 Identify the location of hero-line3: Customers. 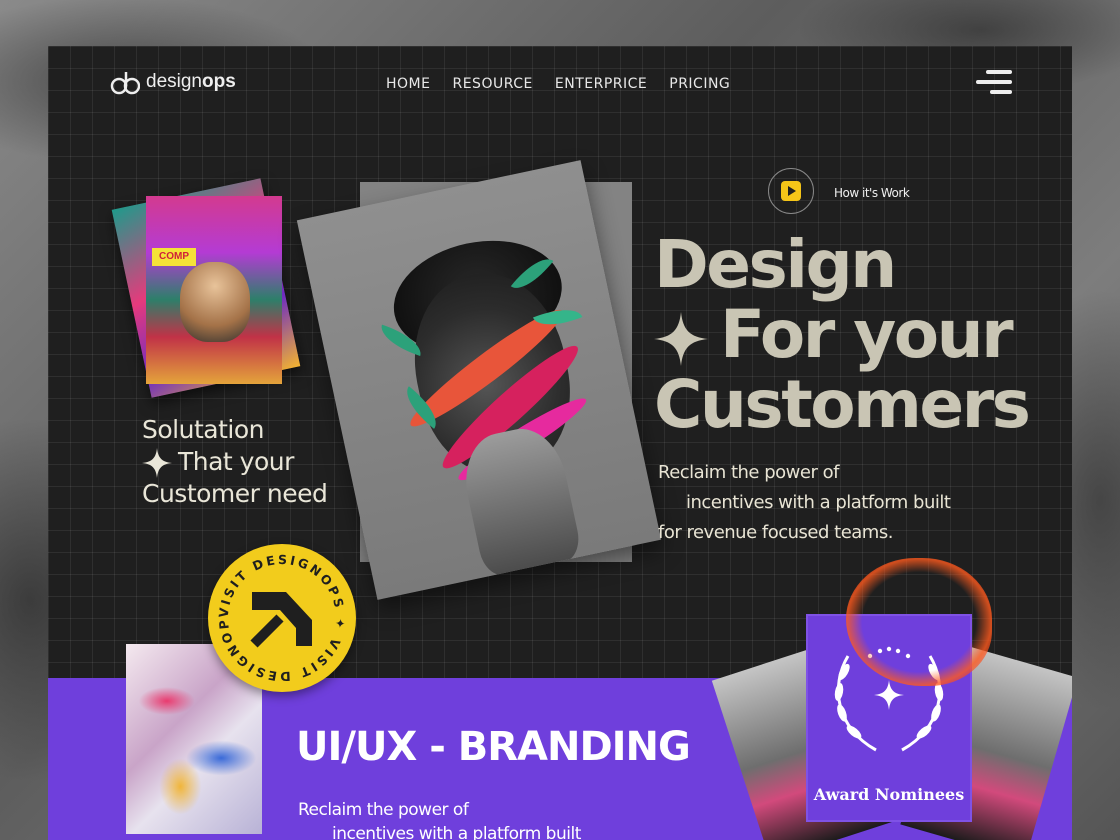
(842, 404).